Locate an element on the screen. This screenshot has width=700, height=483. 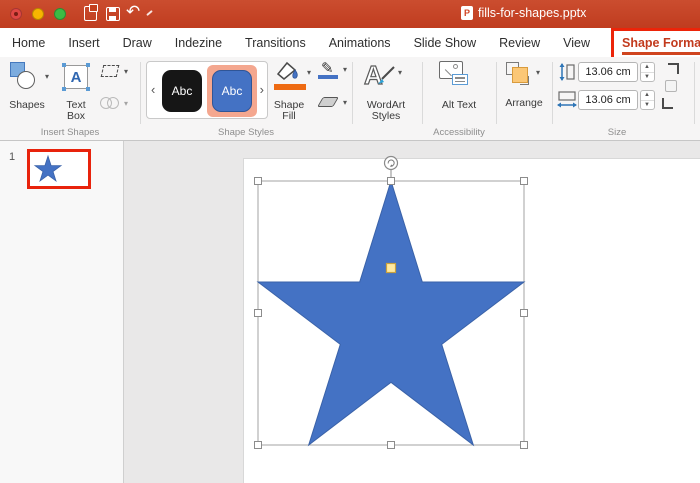
zoom-button is located at coordinates (60, 14).